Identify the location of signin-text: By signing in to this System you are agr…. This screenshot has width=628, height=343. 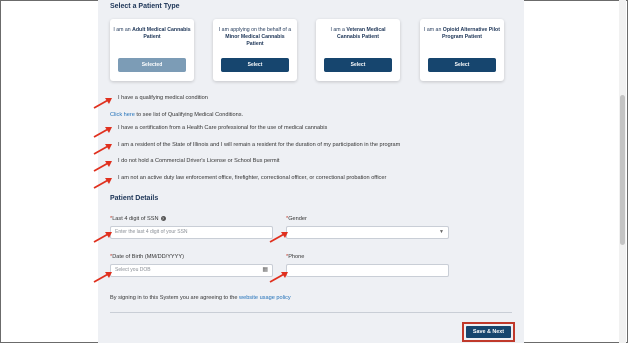
(175, 298).